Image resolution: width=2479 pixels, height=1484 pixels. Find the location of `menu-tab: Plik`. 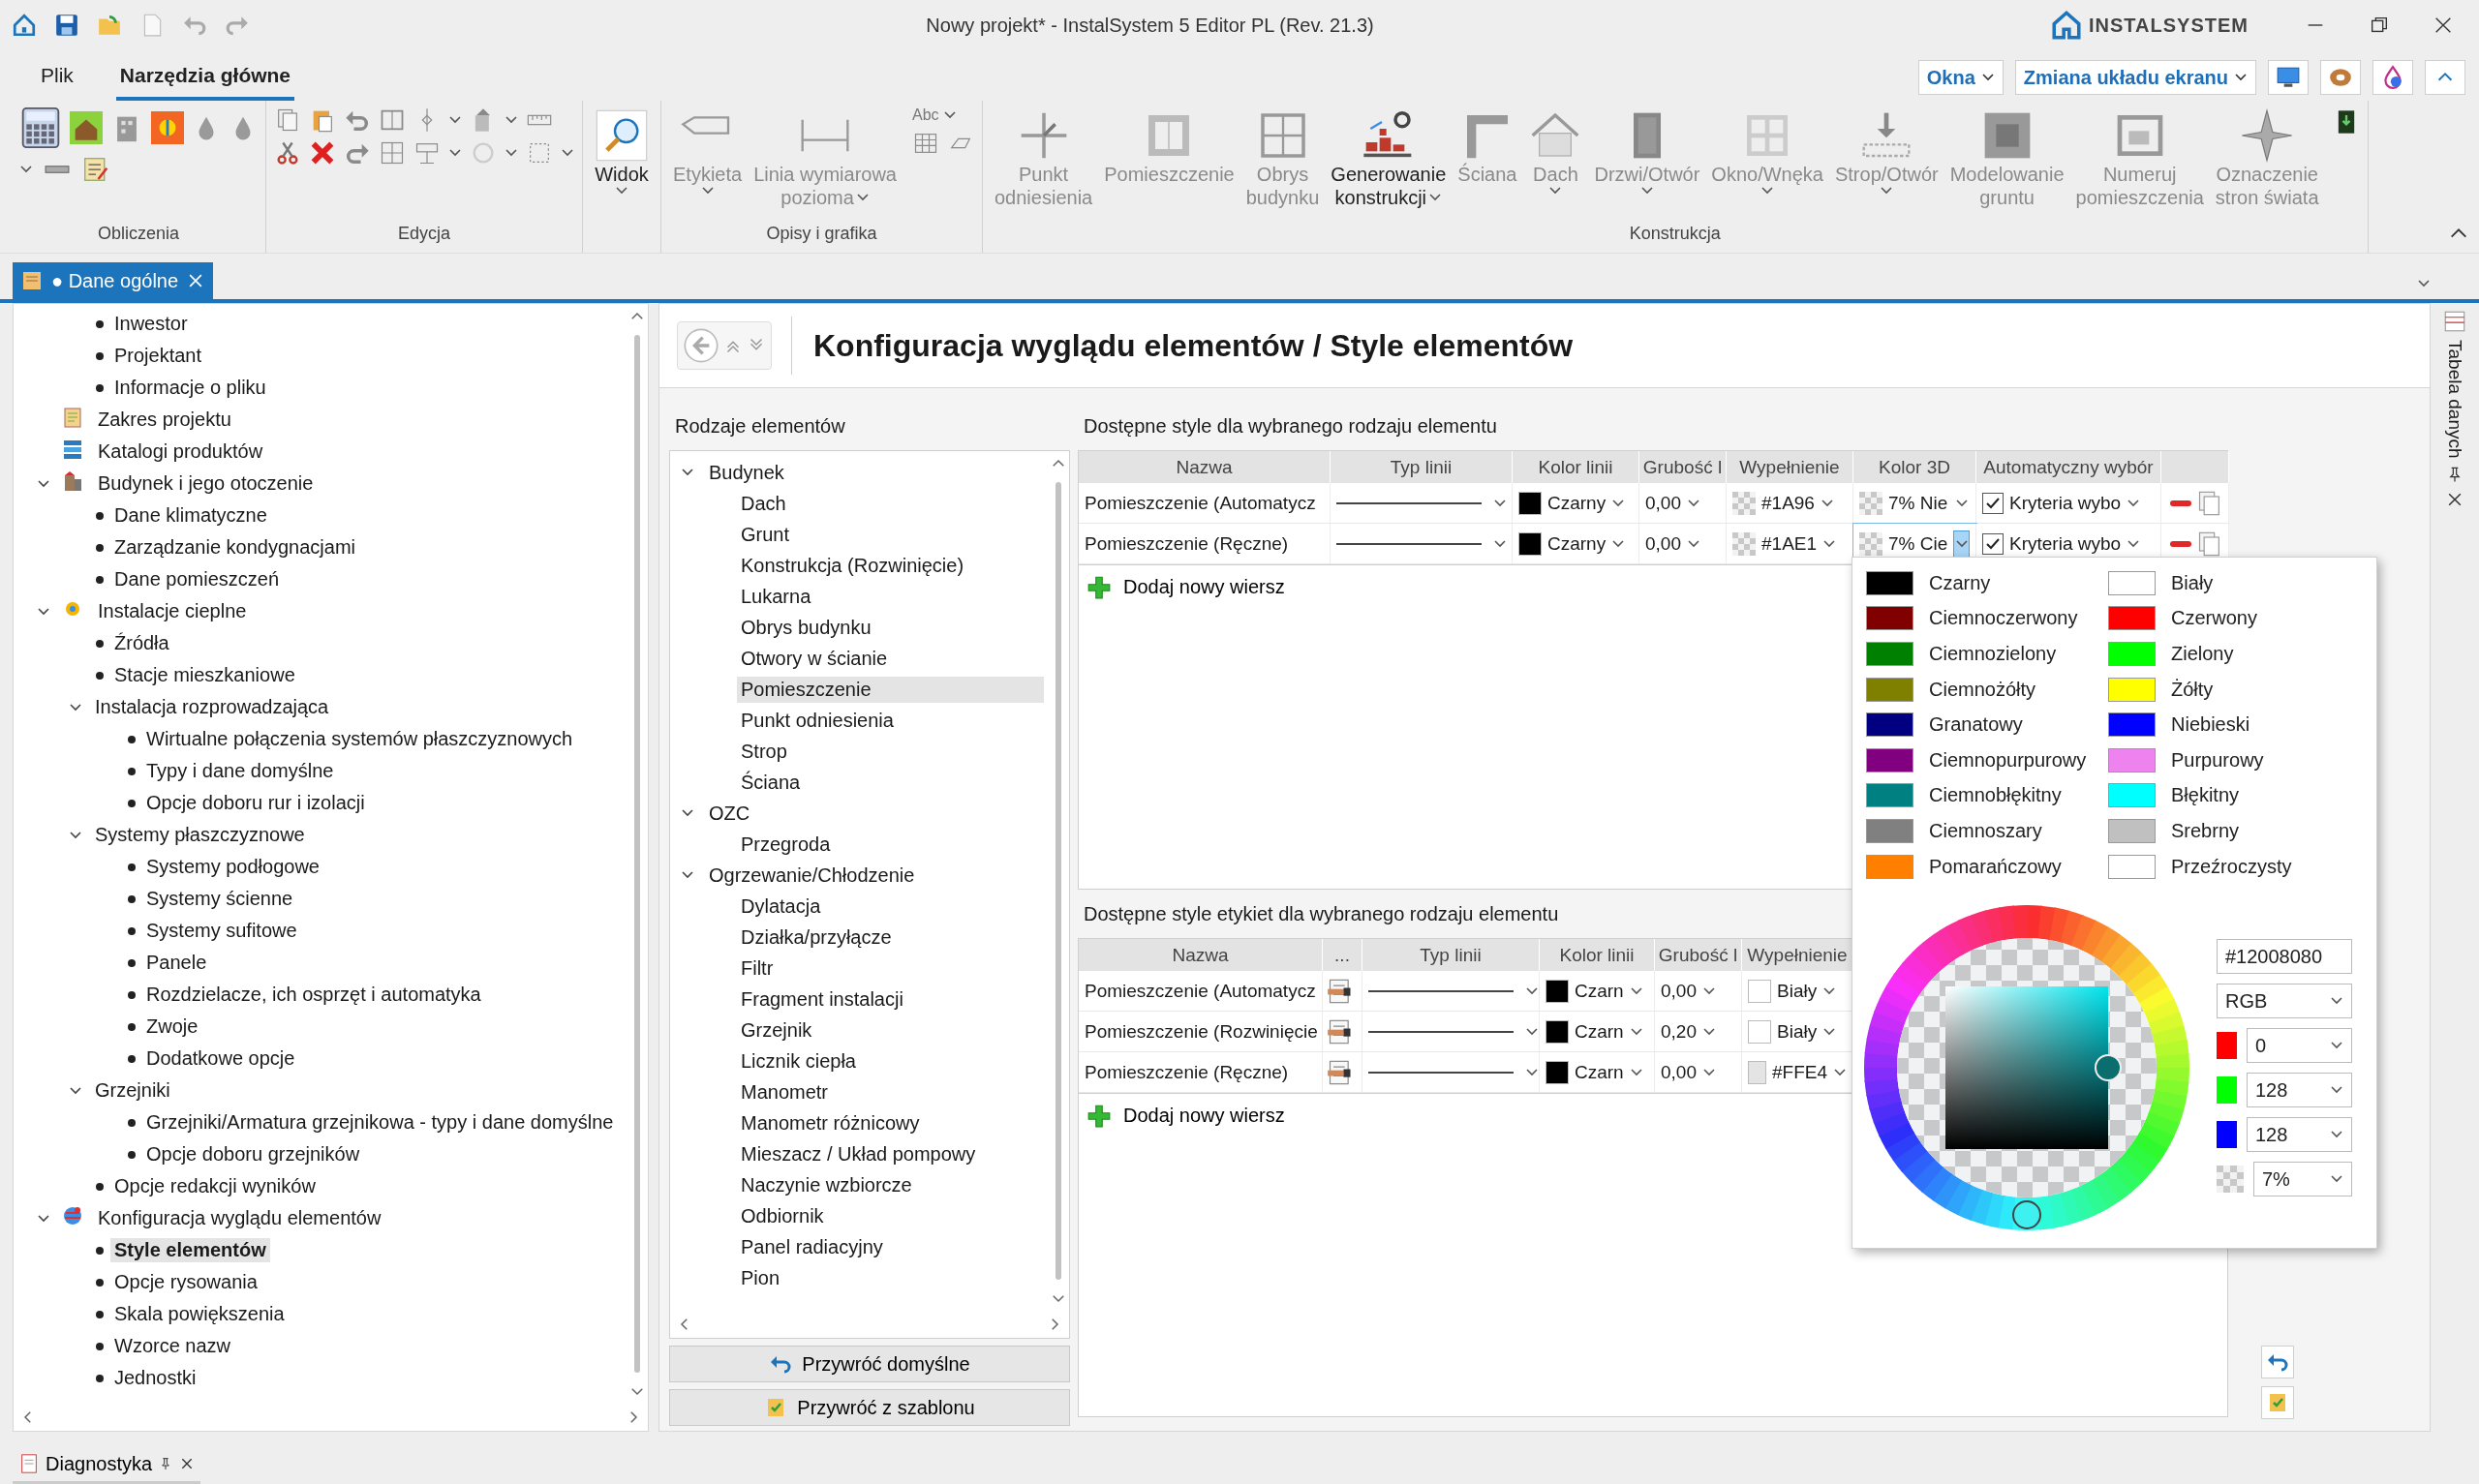

menu-tab: Plik is located at coordinates (57, 82).